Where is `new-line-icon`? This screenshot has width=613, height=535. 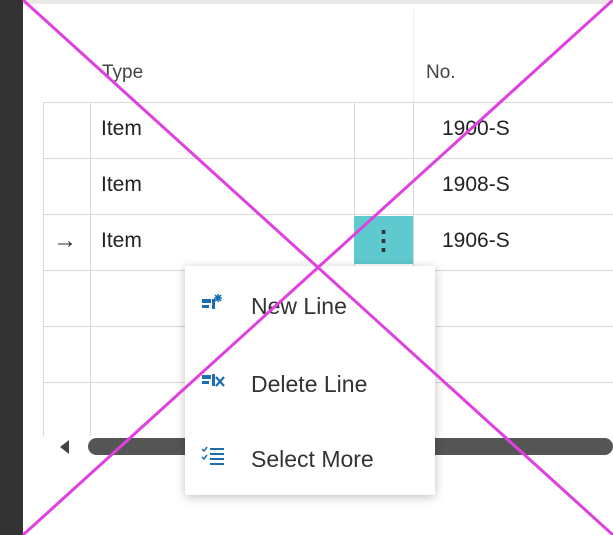 new-line-icon is located at coordinates (212, 301).